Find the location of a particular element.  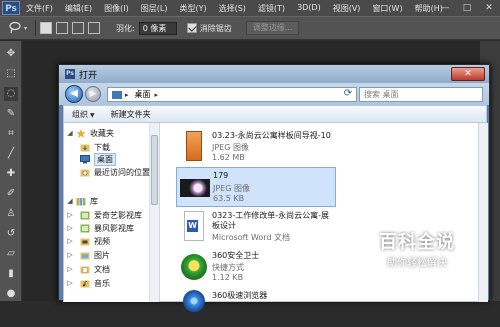

menu-item: 滤镜(T) is located at coordinates (271, 8).